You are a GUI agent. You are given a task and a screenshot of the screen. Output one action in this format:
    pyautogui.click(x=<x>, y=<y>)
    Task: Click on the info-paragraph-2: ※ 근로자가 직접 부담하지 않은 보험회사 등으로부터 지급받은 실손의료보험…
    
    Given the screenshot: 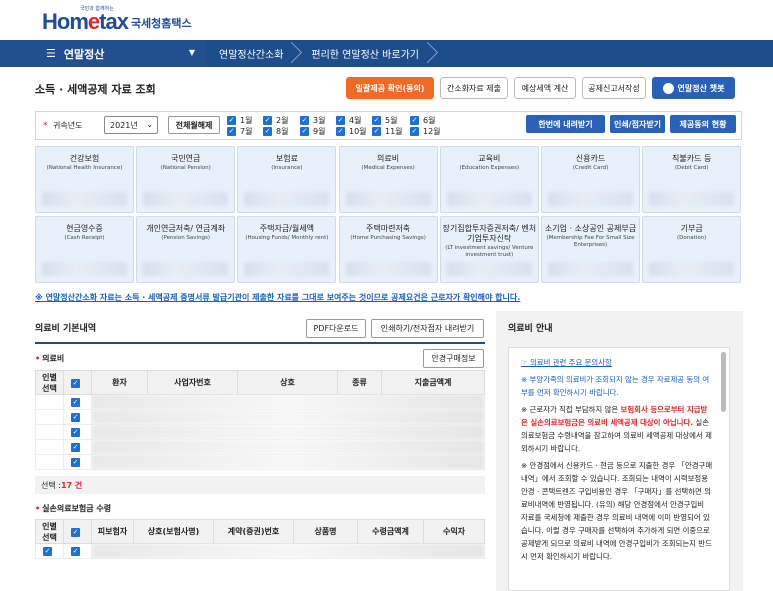 What is the action you would take?
    pyautogui.click(x=616, y=429)
    